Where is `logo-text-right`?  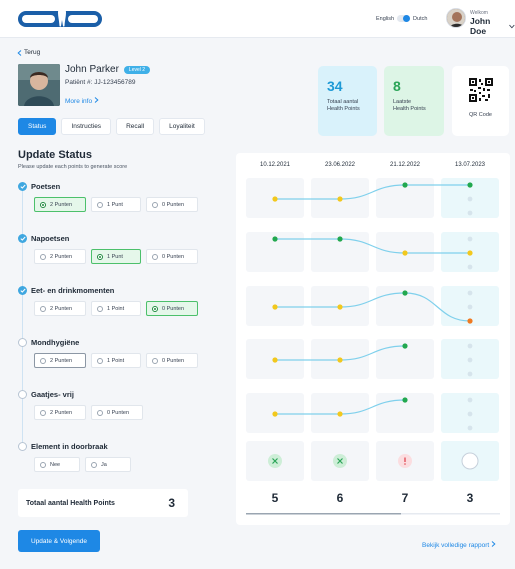
logo-text-right is located at coordinates (83, 19).